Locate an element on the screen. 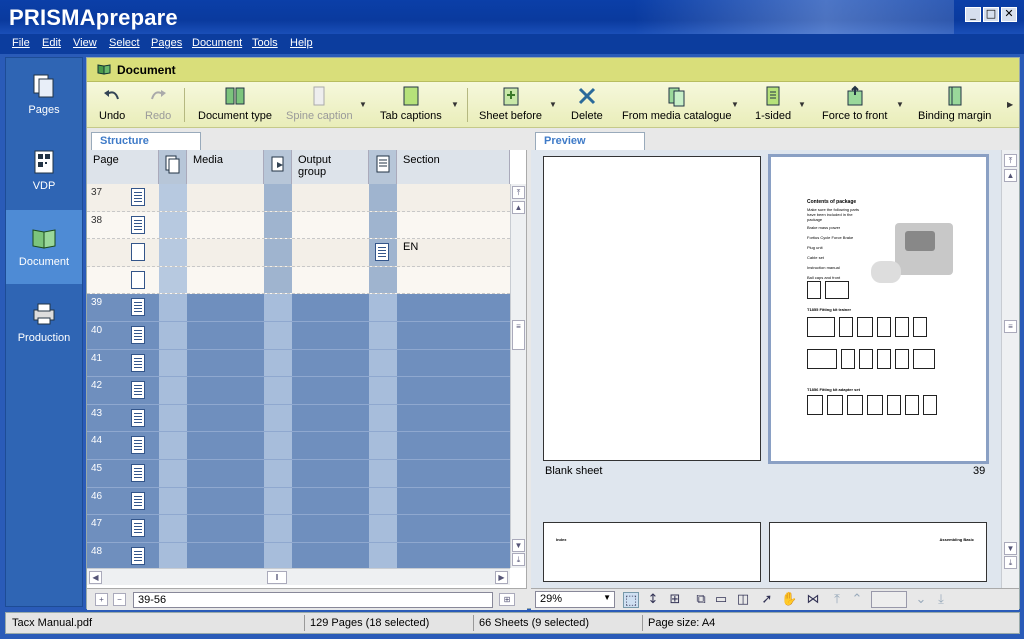 Image resolution: width=1024 pixels, height=639 pixels. force-to-front-button: Force to front is located at coordinates (854, 103).